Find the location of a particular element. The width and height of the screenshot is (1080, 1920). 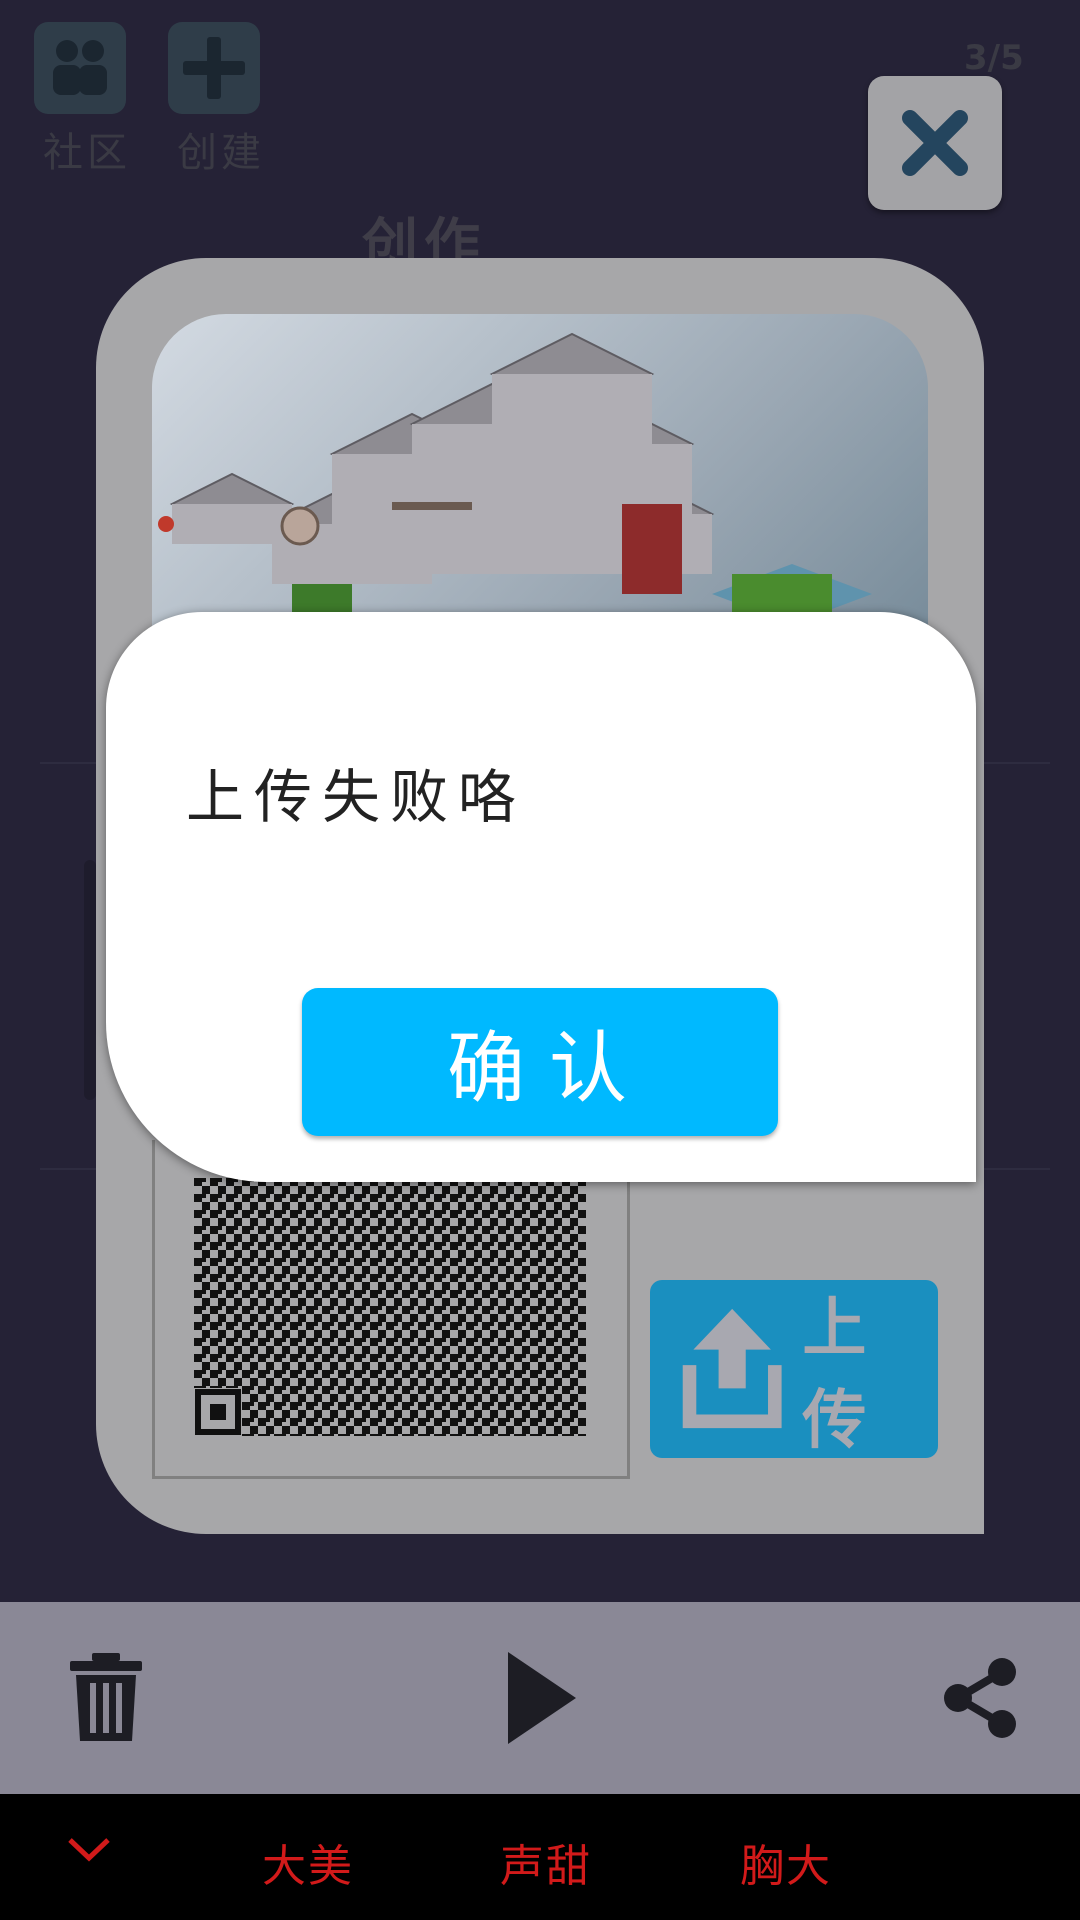

plus-icon is located at coordinates (214, 68).